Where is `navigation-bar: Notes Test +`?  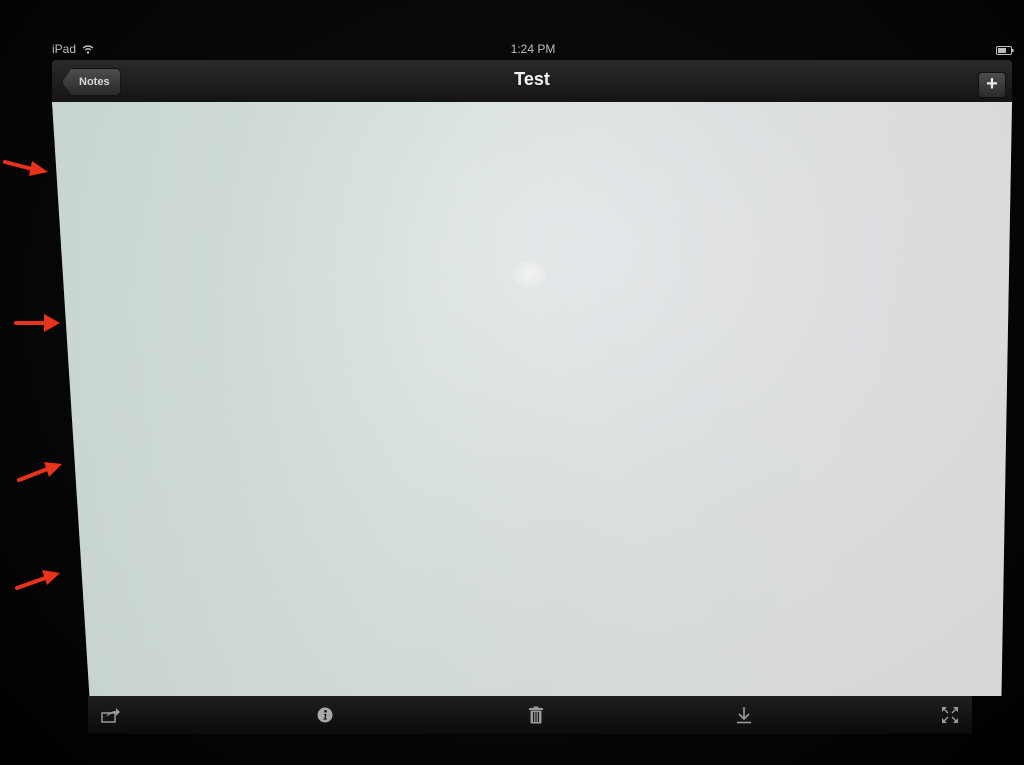 navigation-bar: Notes Test + is located at coordinates (532, 81).